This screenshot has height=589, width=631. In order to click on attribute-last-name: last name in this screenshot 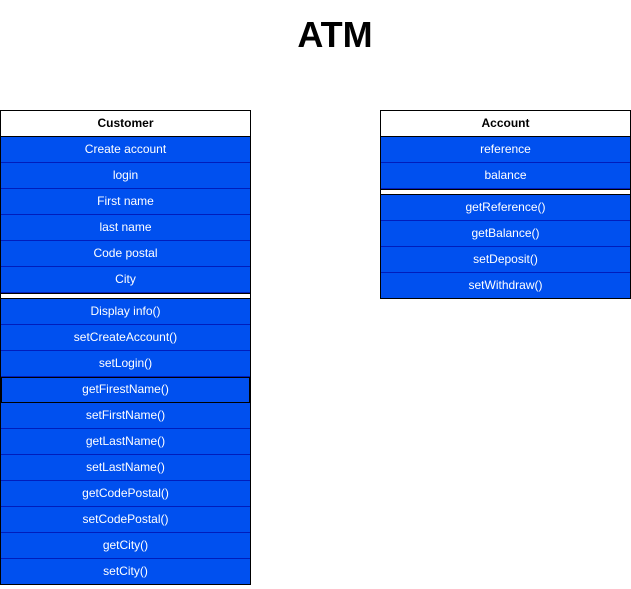, I will do `click(125, 228)`.